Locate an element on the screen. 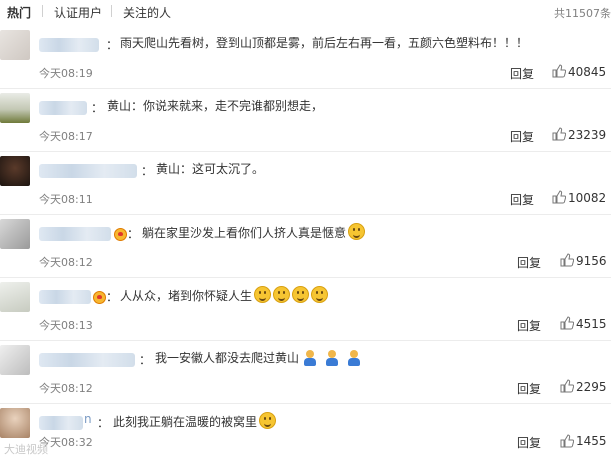 Image resolution: width=611 pixels, height=459 pixels. comment-text: 我一安徽人都没去爬过黄山 is located at coordinates (260, 357).